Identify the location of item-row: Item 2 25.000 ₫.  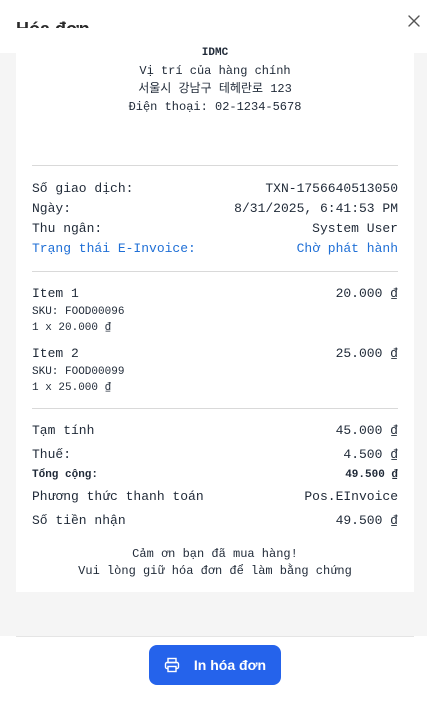
(215, 354).